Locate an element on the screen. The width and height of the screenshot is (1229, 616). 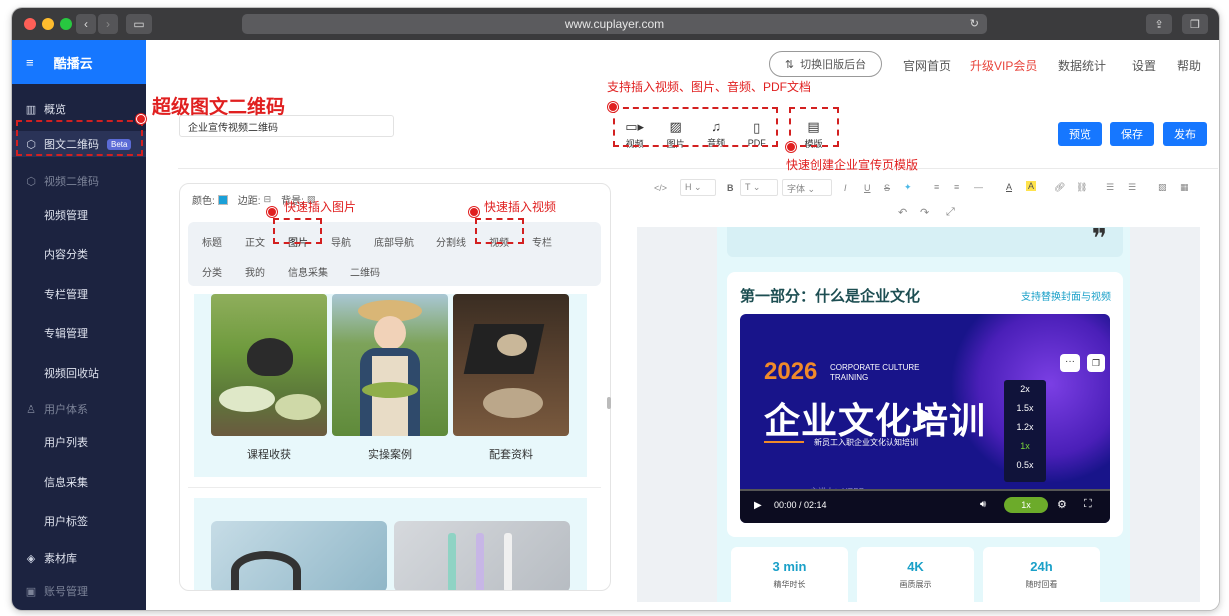
sidebar-item-column-manage: 专栏管理 is located at coordinates (79, 294).